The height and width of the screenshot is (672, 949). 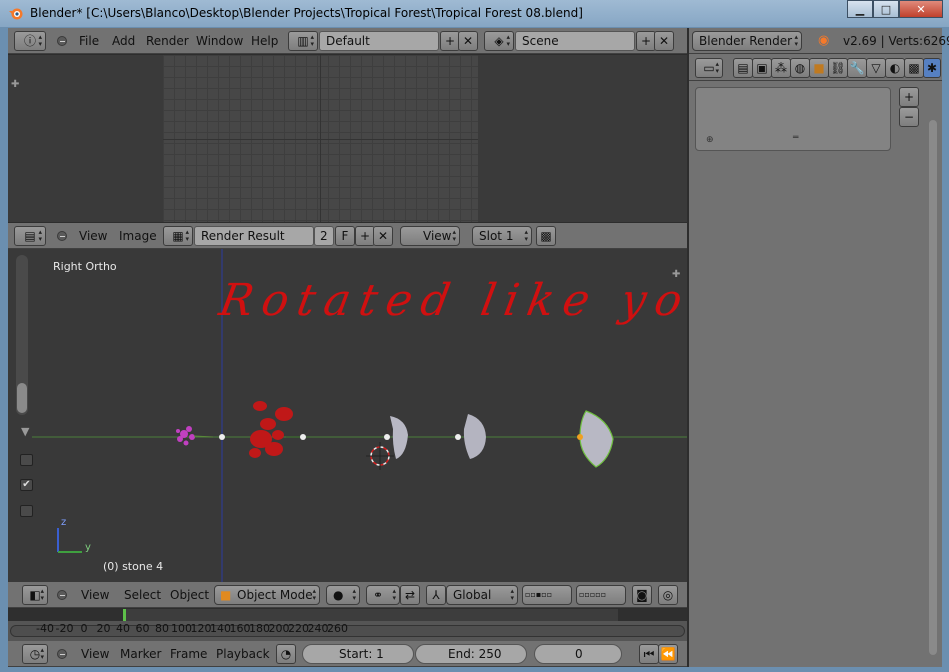 I want to click on start-frame-field: Start: 1, so click(x=358, y=654).